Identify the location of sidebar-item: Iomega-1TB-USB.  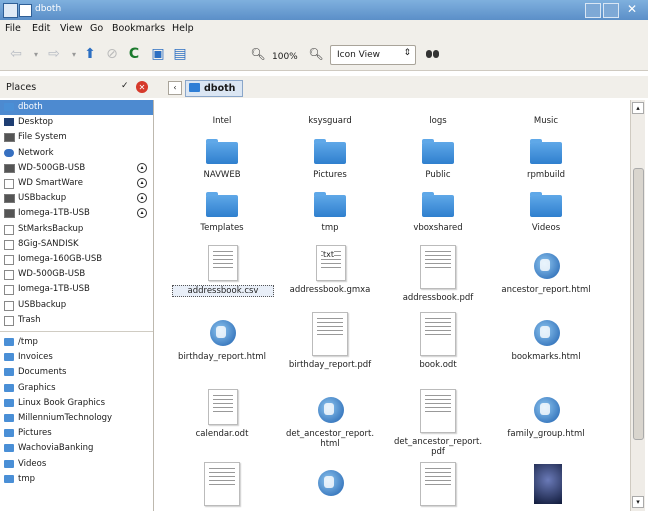
(76, 289).